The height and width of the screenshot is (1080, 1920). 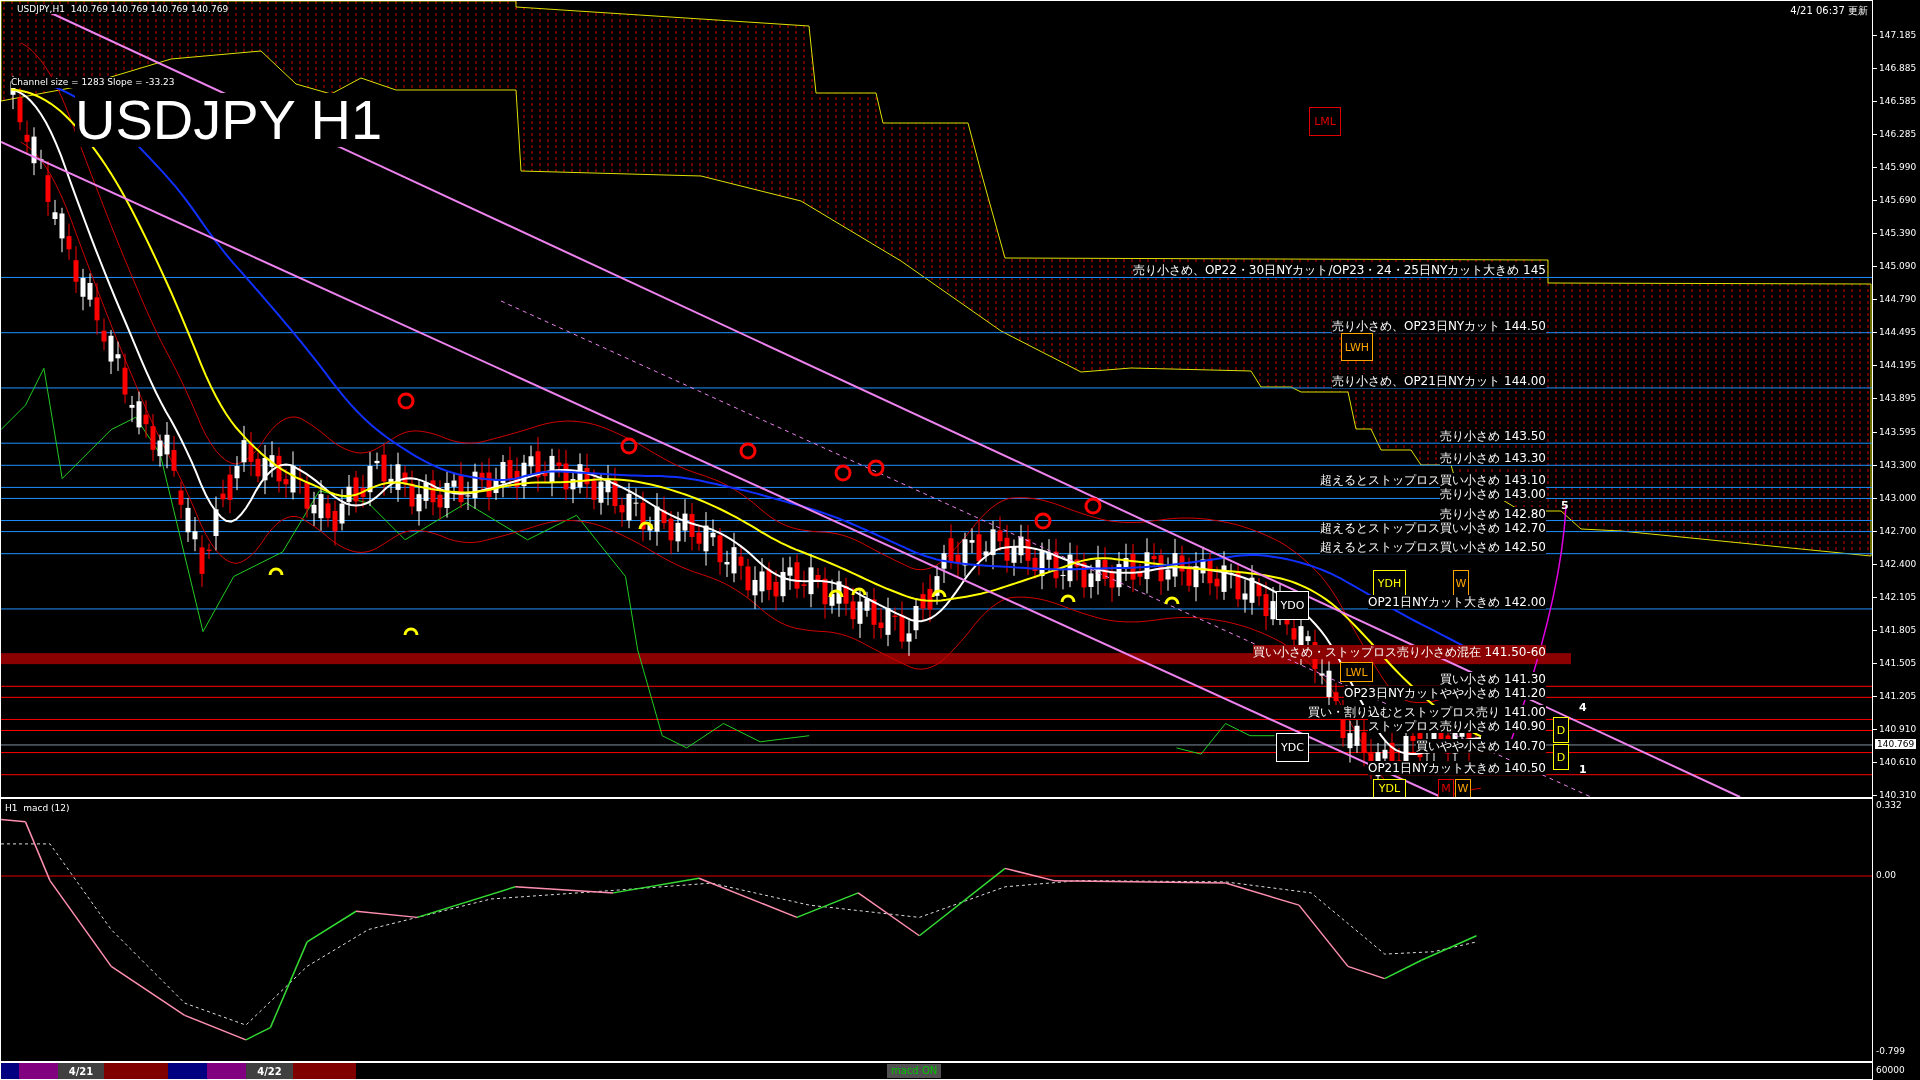 I want to click on price-axis-label: 142.700, so click(x=1898, y=530).